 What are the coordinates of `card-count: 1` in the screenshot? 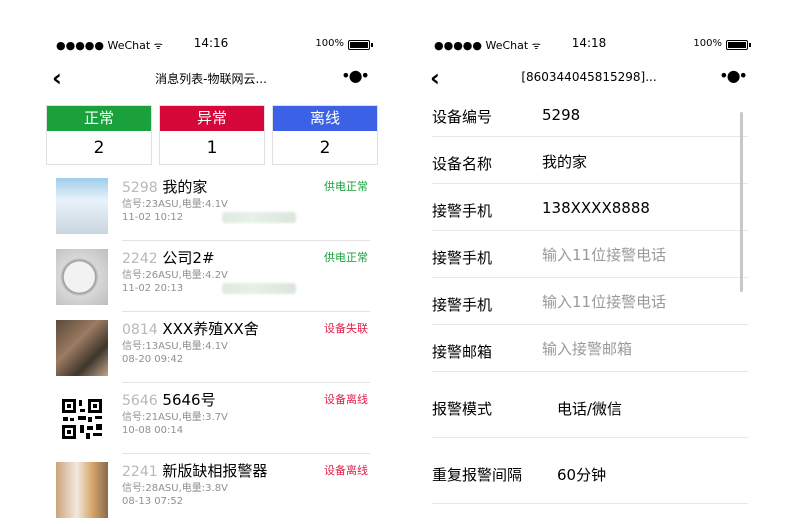 It's located at (212, 148).